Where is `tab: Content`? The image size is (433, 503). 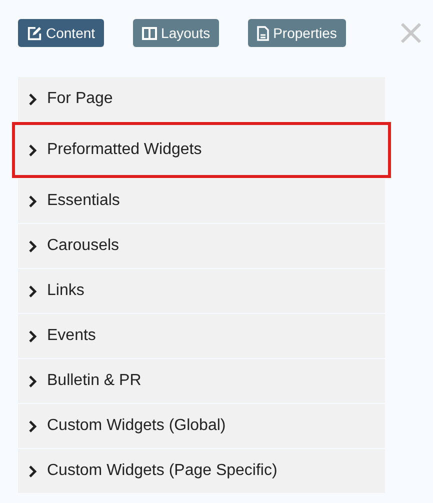
tab: Content is located at coordinates (61, 33).